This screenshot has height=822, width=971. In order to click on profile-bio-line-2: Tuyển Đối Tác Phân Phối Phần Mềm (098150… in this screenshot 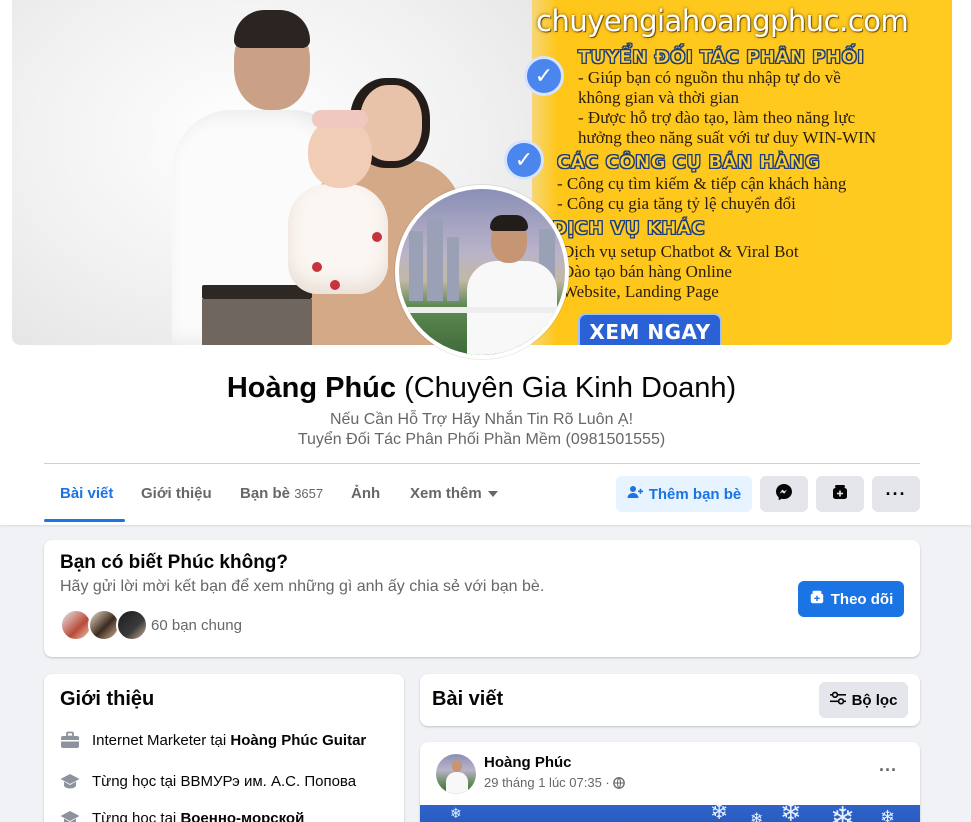, I will do `click(481, 439)`.